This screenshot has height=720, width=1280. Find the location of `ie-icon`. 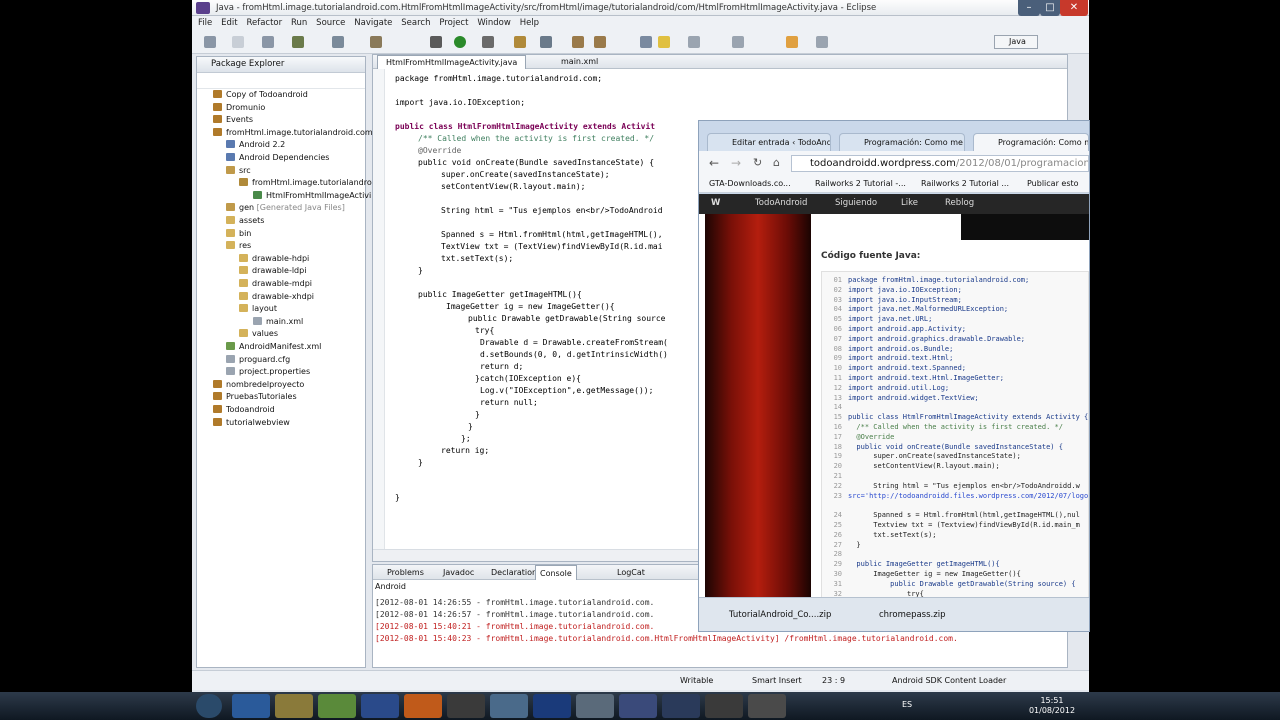

ie-icon is located at coordinates (251, 706).